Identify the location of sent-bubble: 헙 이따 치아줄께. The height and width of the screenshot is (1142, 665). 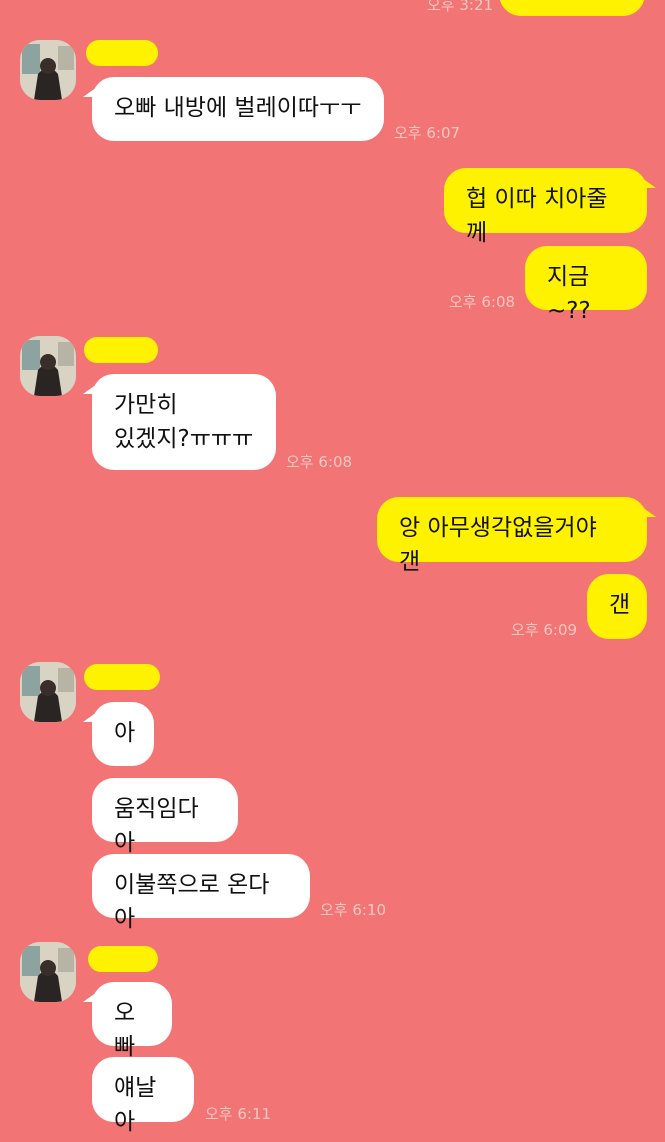
(550, 207).